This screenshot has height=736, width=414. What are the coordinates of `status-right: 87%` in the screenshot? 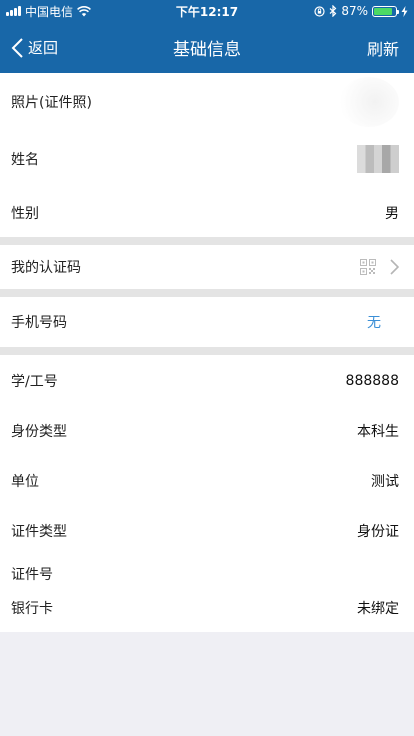 It's located at (361, 11).